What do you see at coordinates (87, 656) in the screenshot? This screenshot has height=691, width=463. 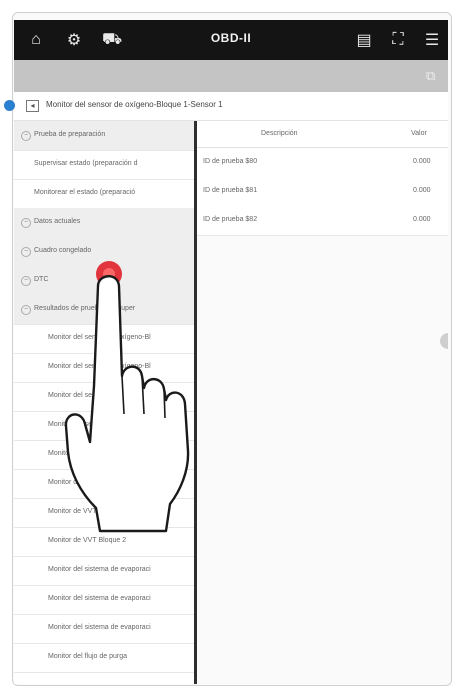 I see `tree-item-label: Monitor del flujo de purga` at bounding box center [87, 656].